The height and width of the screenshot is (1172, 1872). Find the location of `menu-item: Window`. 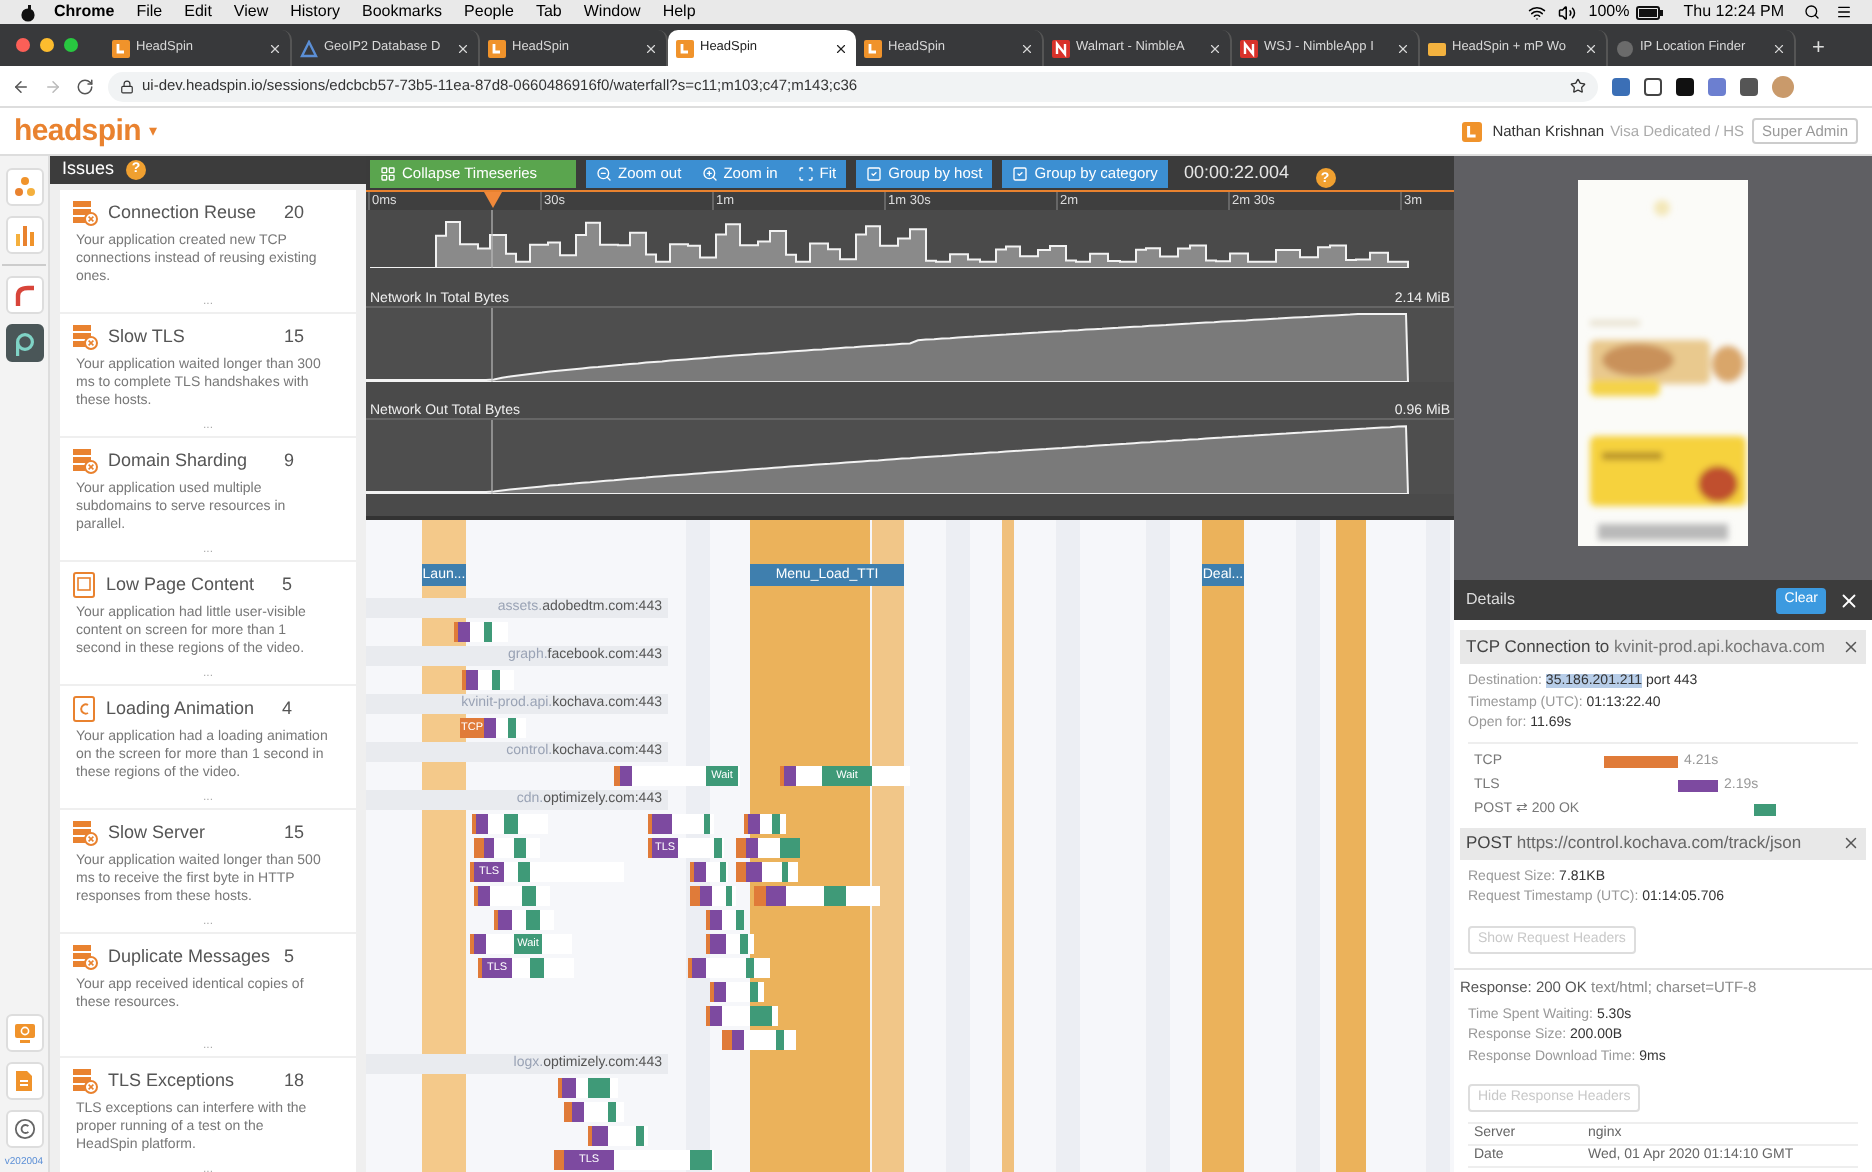

menu-item: Window is located at coordinates (612, 12).